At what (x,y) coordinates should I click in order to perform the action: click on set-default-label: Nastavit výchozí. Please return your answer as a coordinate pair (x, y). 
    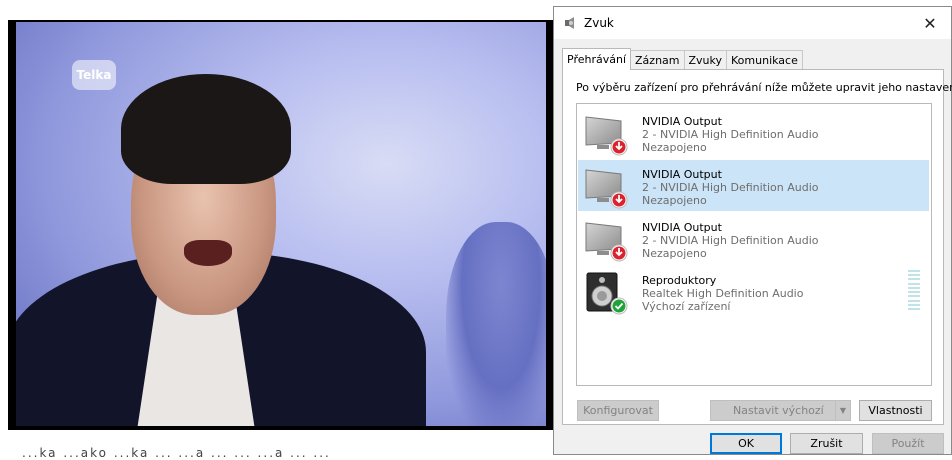
    Looking at the image, I should click on (778, 410).